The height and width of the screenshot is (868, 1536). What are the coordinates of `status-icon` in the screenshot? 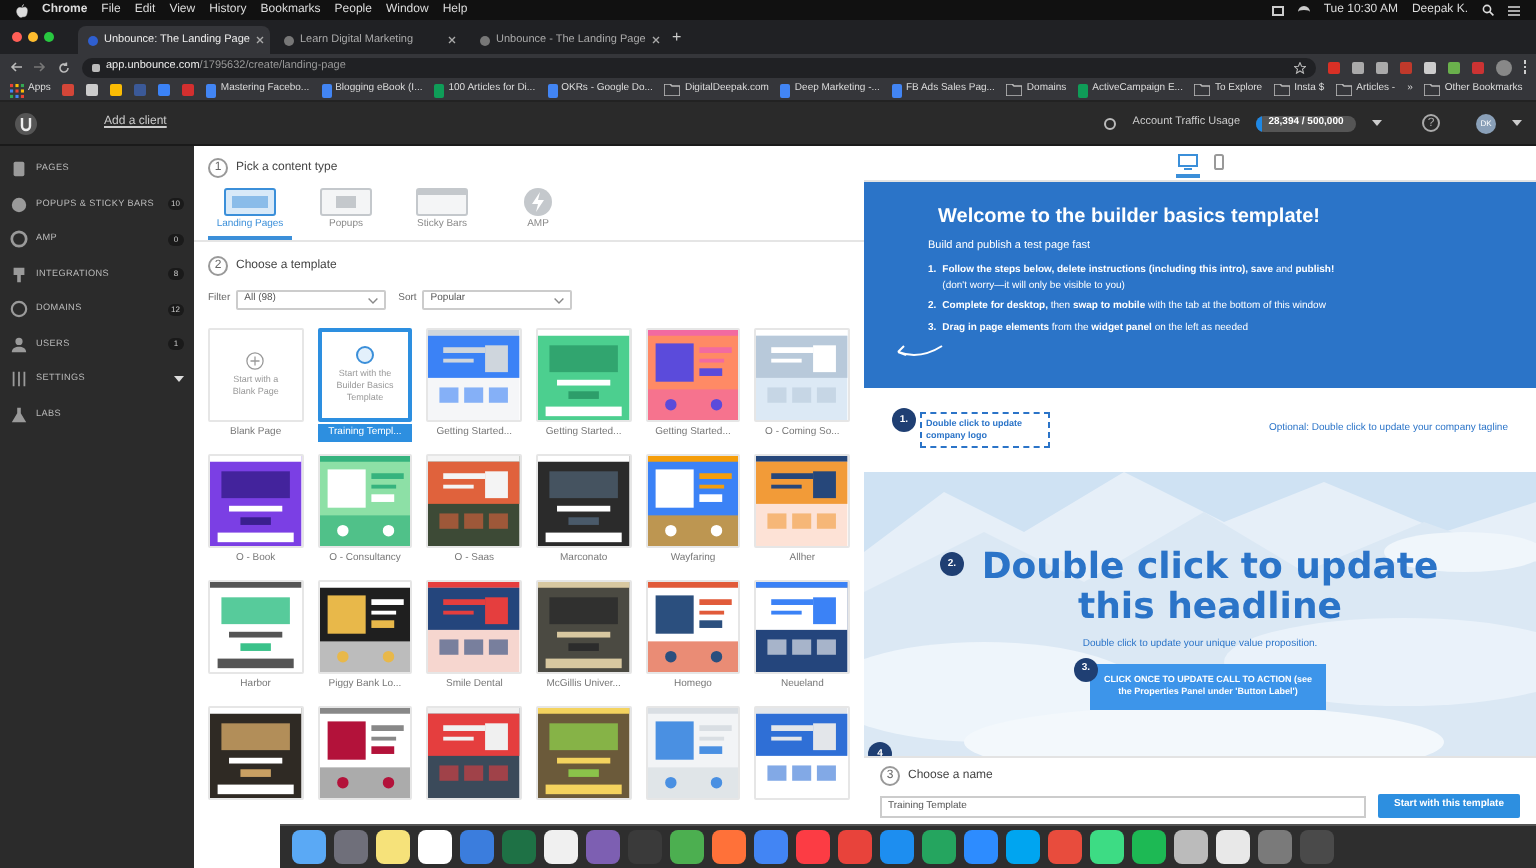 It's located at (1277, 10).